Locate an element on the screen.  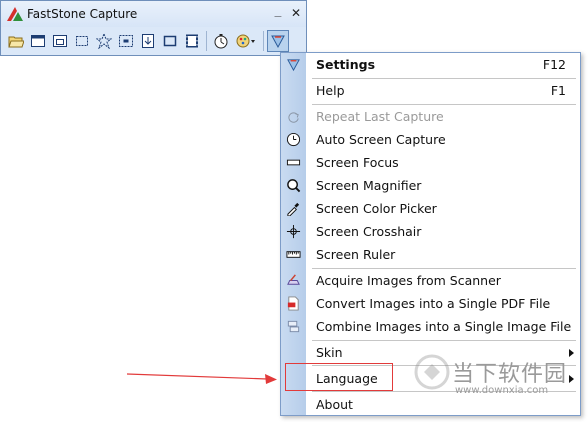
close-button: ✕ is located at coordinates (296, 13).